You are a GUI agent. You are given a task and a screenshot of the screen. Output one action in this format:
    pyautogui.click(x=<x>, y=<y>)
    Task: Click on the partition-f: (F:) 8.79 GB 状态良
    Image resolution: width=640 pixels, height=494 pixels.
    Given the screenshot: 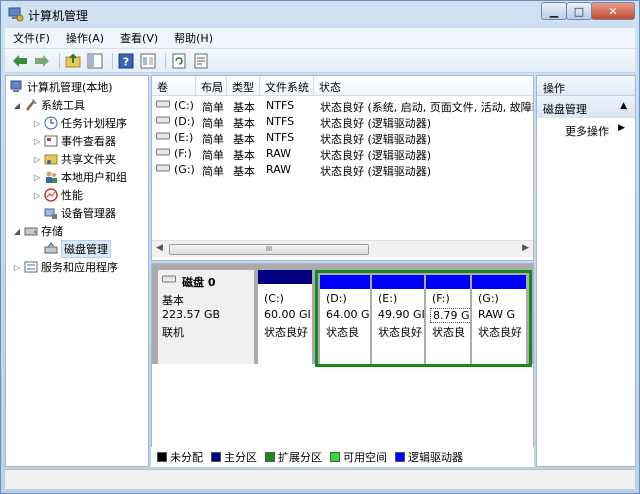 What is the action you would take?
    pyautogui.click(x=448, y=319)
    